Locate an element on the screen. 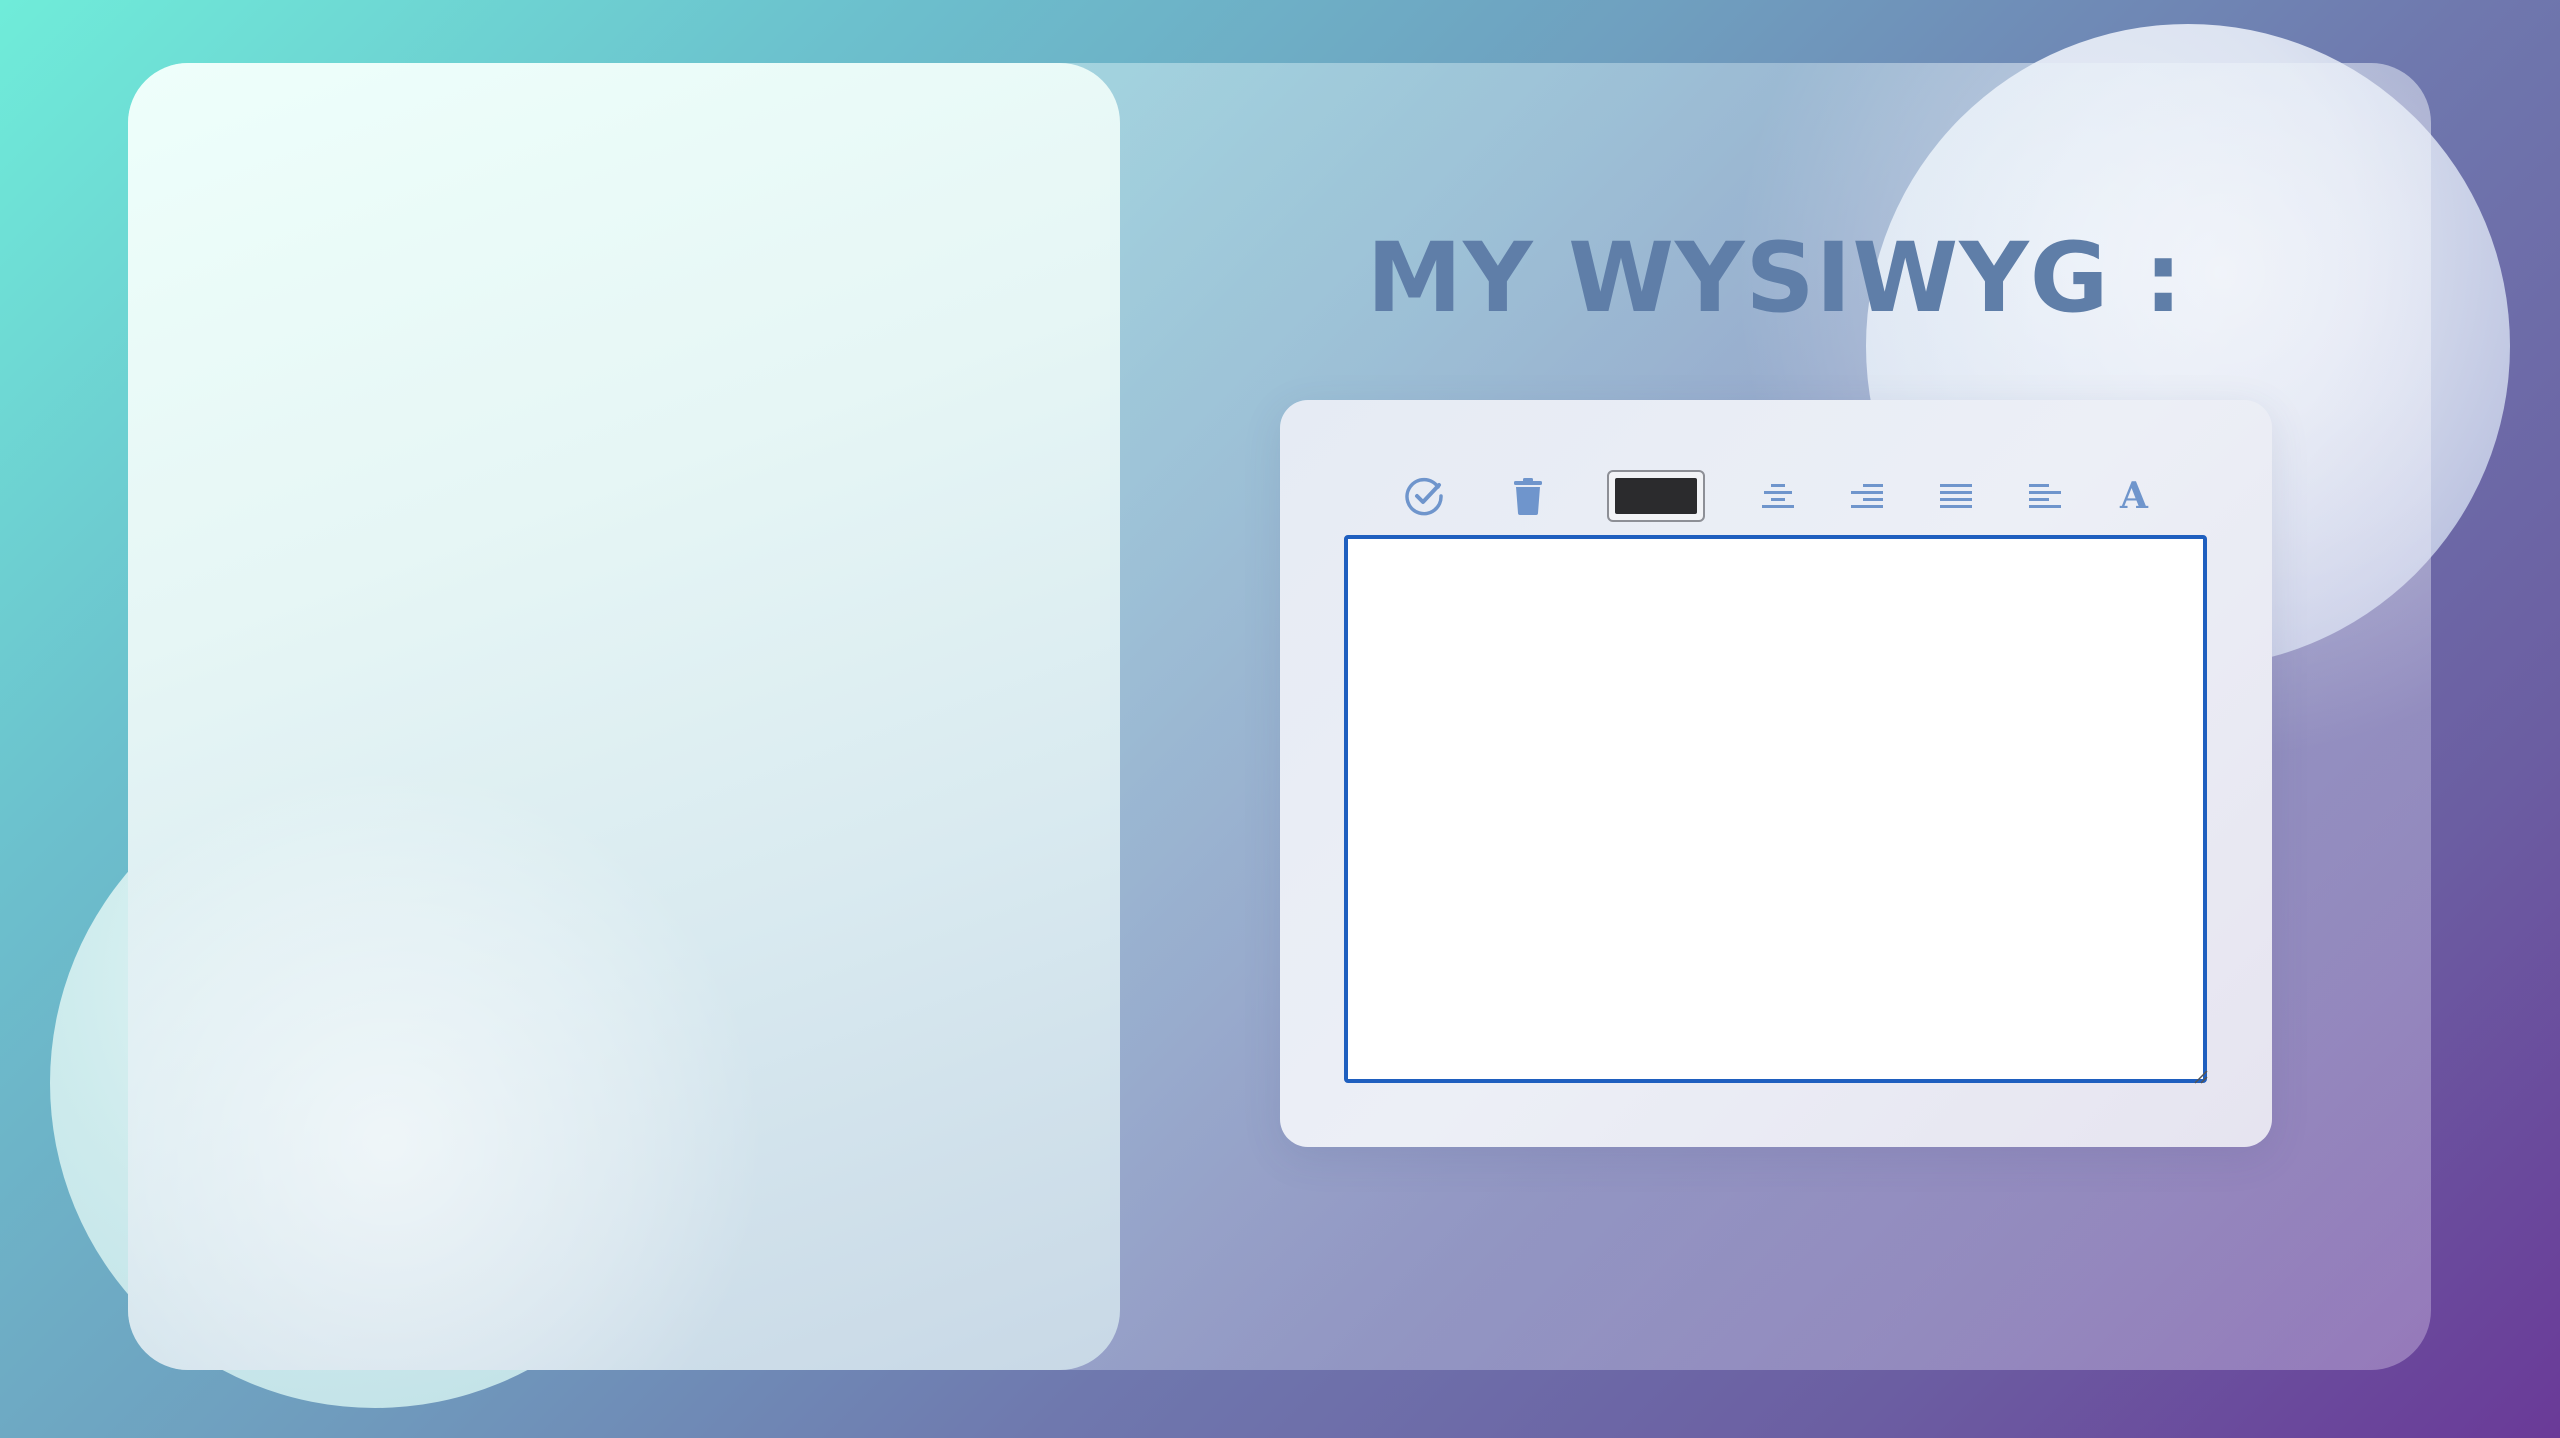 This screenshot has width=2560, height=1438. page-title: MY WYSIWYG : is located at coordinates (1775, 278).